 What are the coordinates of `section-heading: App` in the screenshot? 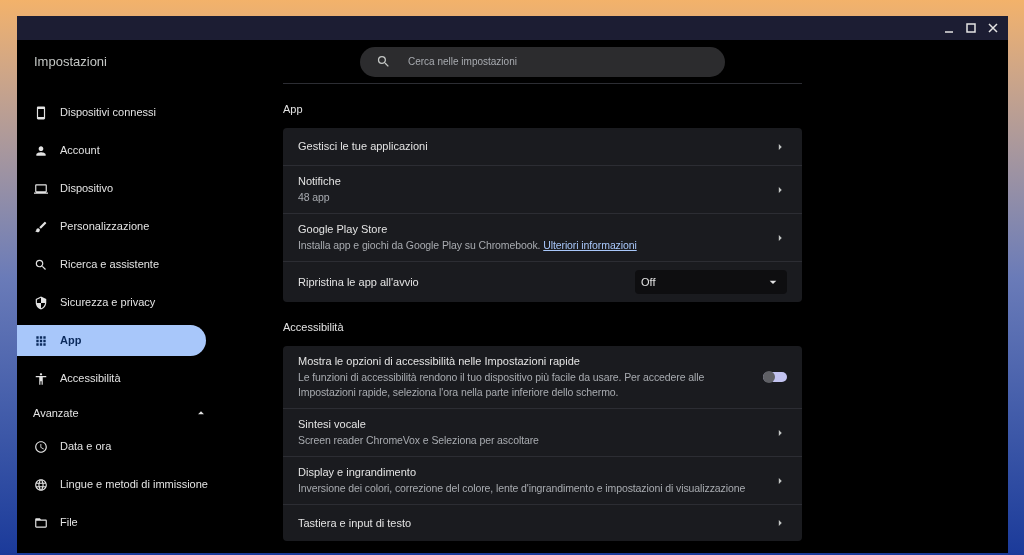 It's located at (293, 109).